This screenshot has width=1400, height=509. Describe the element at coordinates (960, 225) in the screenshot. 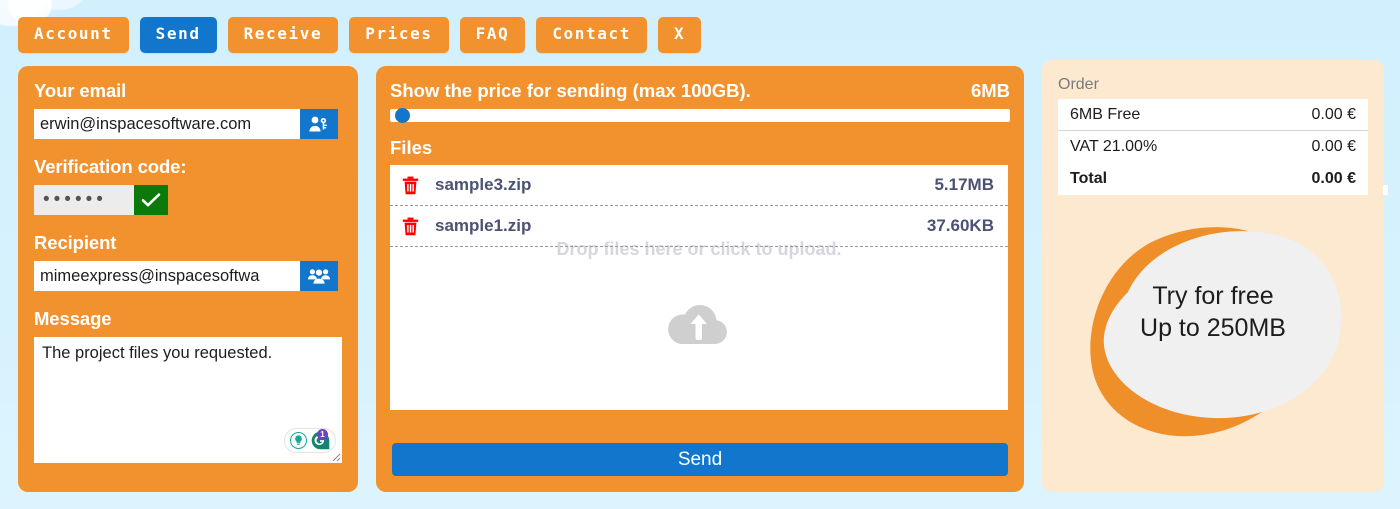

I see `file-size: 37.60KB` at that location.